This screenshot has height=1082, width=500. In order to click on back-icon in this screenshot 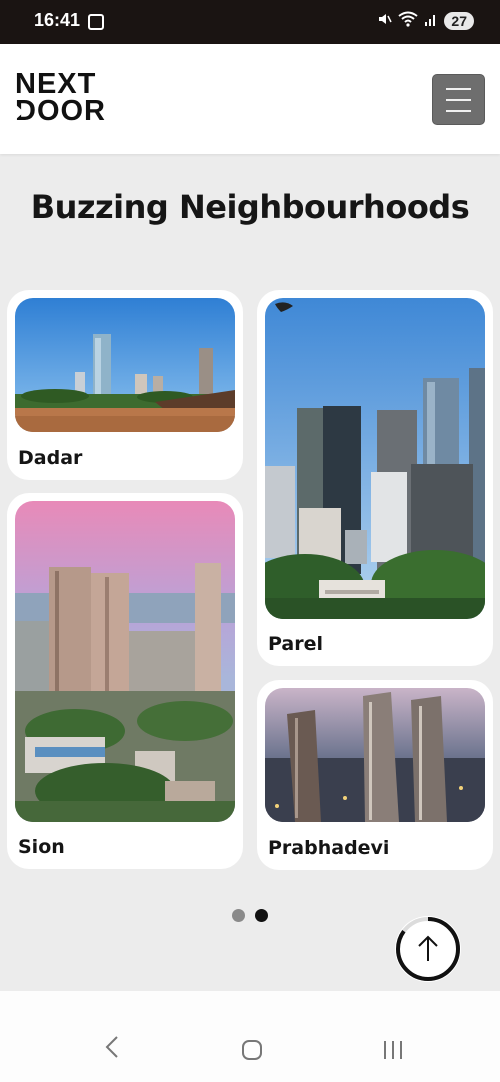, I will do `click(112, 1049)`.